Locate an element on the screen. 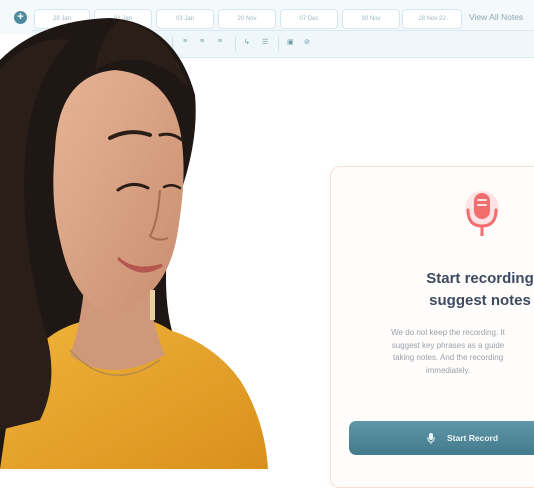 The width and height of the screenshot is (534, 488). mic-icon is located at coordinates (431, 438).